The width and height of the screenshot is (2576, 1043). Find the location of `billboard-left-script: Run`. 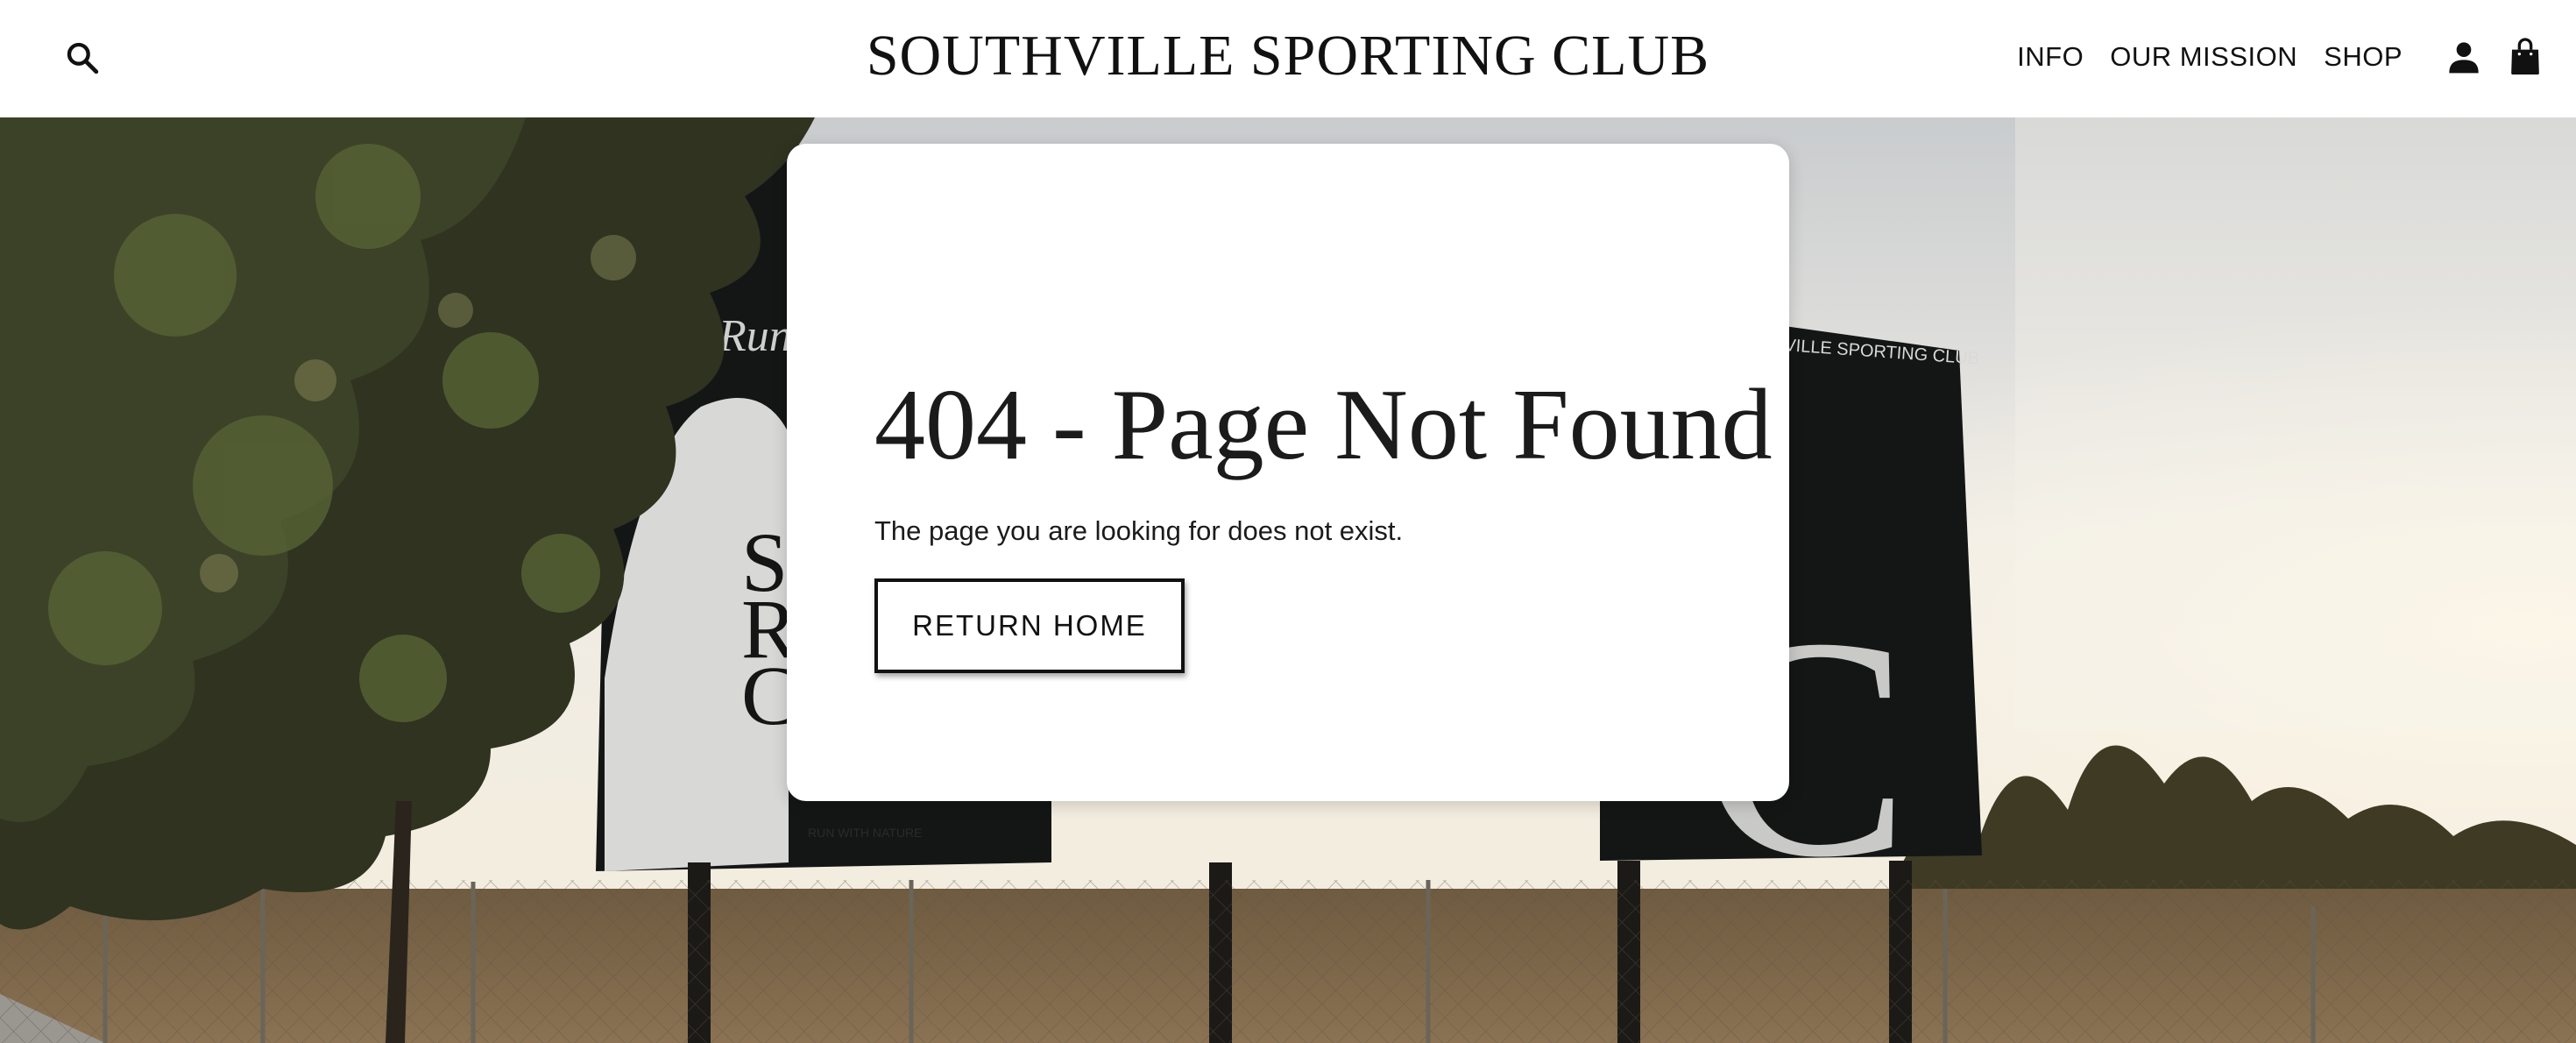

billboard-left-script: Run is located at coordinates (755, 336).